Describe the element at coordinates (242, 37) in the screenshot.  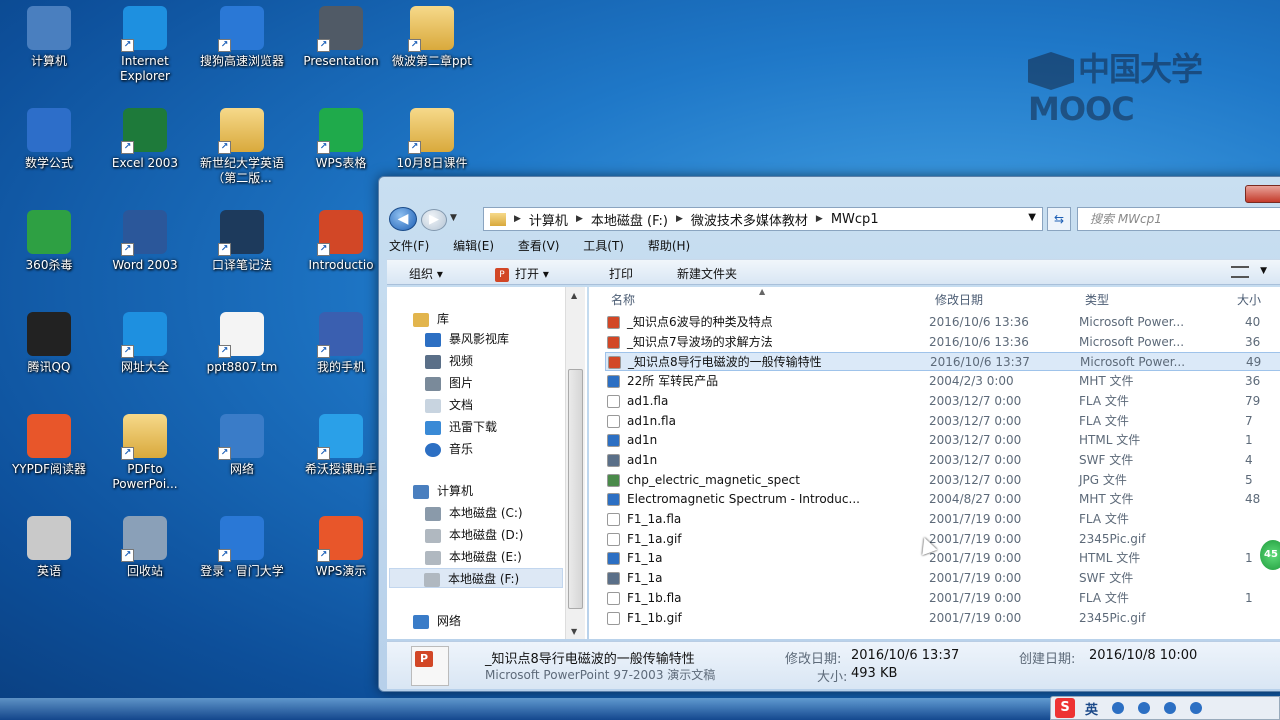
I see `desktop-icon: ↗ 搜狗高速浏览器` at that location.